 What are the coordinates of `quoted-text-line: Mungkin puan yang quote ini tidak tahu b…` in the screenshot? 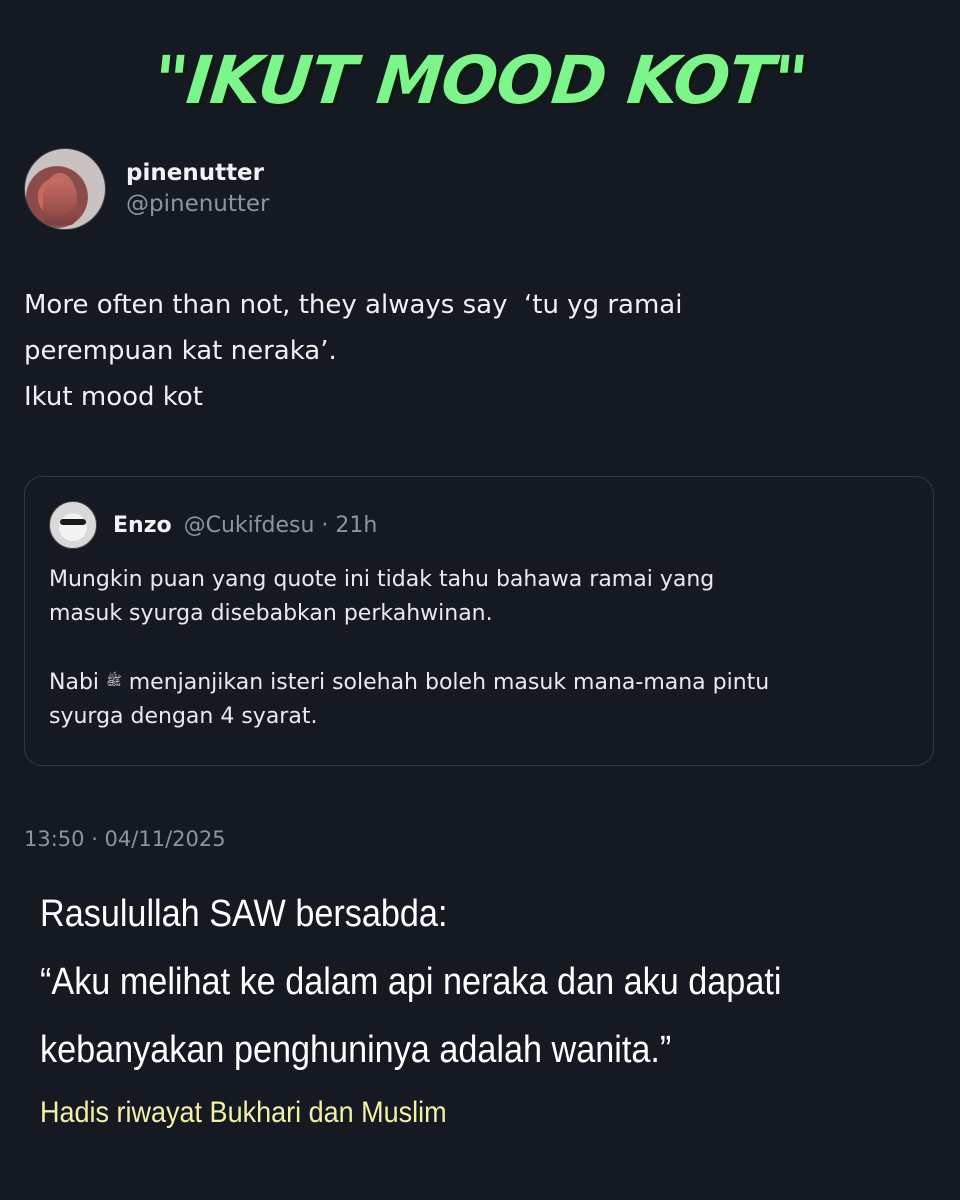 It's located at (382, 579).